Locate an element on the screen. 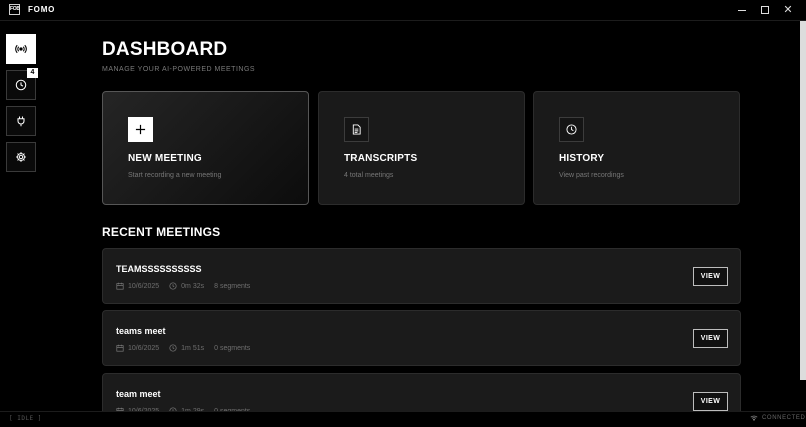 The height and width of the screenshot is (427, 806). minimize-icon is located at coordinates (742, 10).